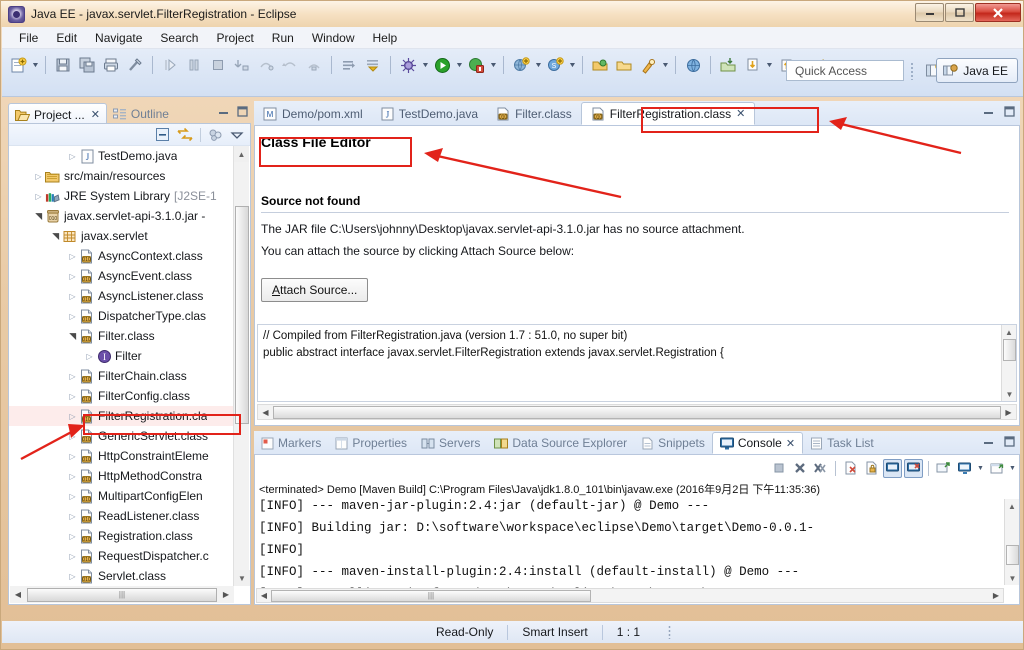 The height and width of the screenshot is (650, 1024). What do you see at coordinates (998, 12) in the screenshot?
I see `close-button` at bounding box center [998, 12].